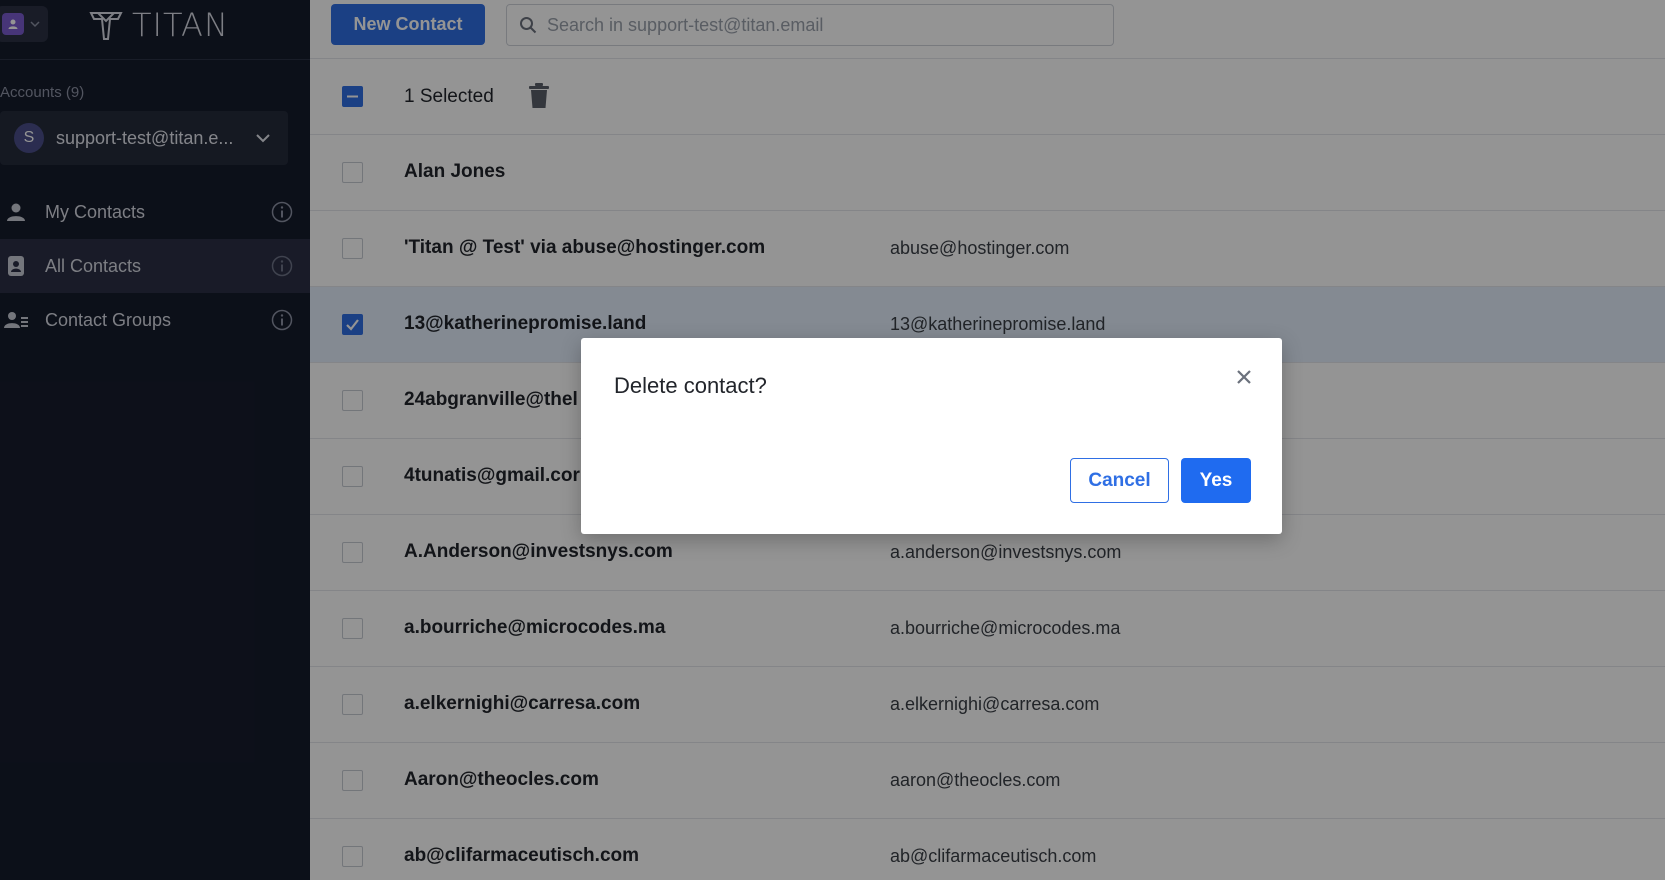 The image size is (1665, 880). Describe the element at coordinates (1216, 480) in the screenshot. I see `yes-button: Yes` at that location.